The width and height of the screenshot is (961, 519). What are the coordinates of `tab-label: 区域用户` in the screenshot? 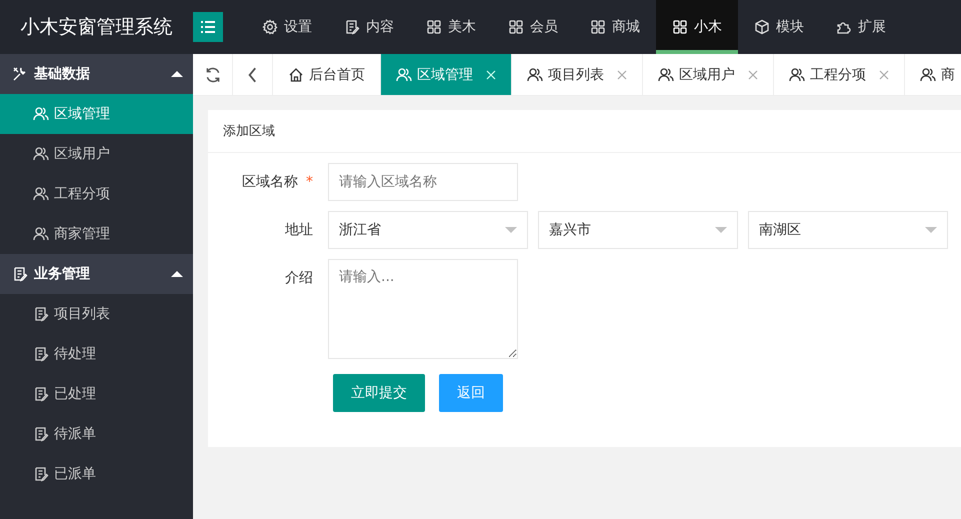 It's located at (707, 75).